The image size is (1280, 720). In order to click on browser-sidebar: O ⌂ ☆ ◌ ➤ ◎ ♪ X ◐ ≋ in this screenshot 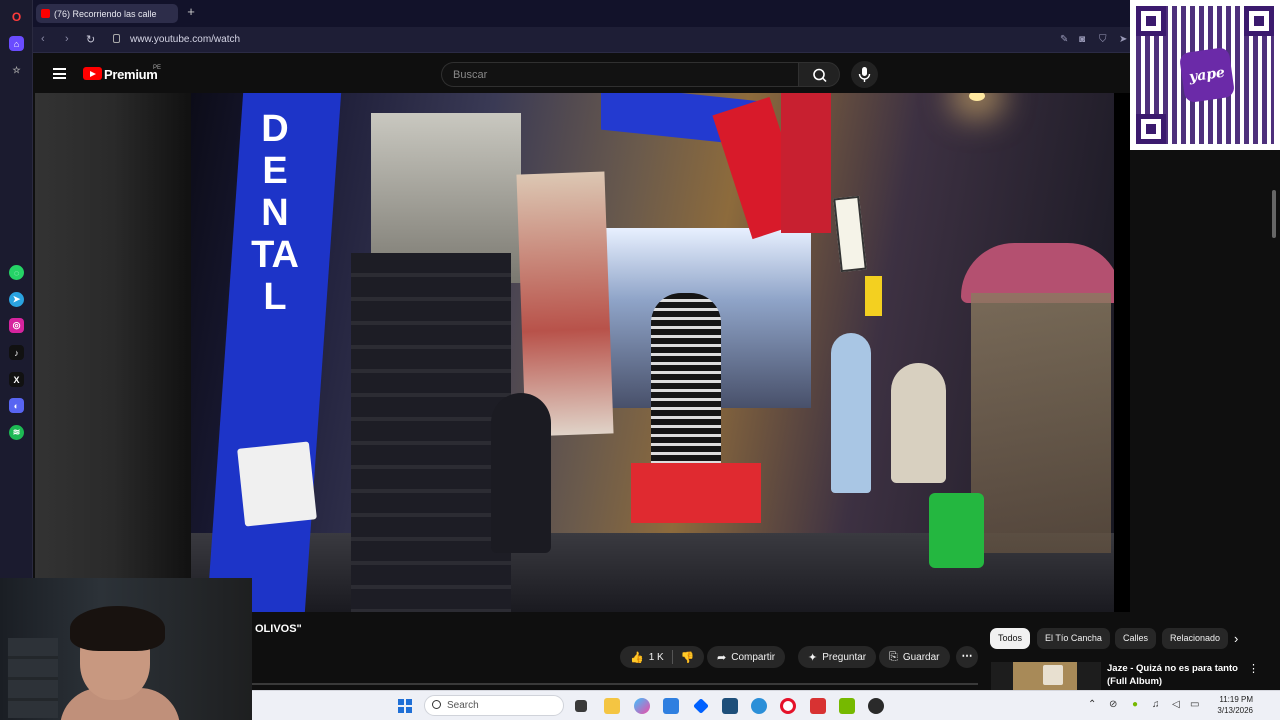, I will do `click(16, 289)`.